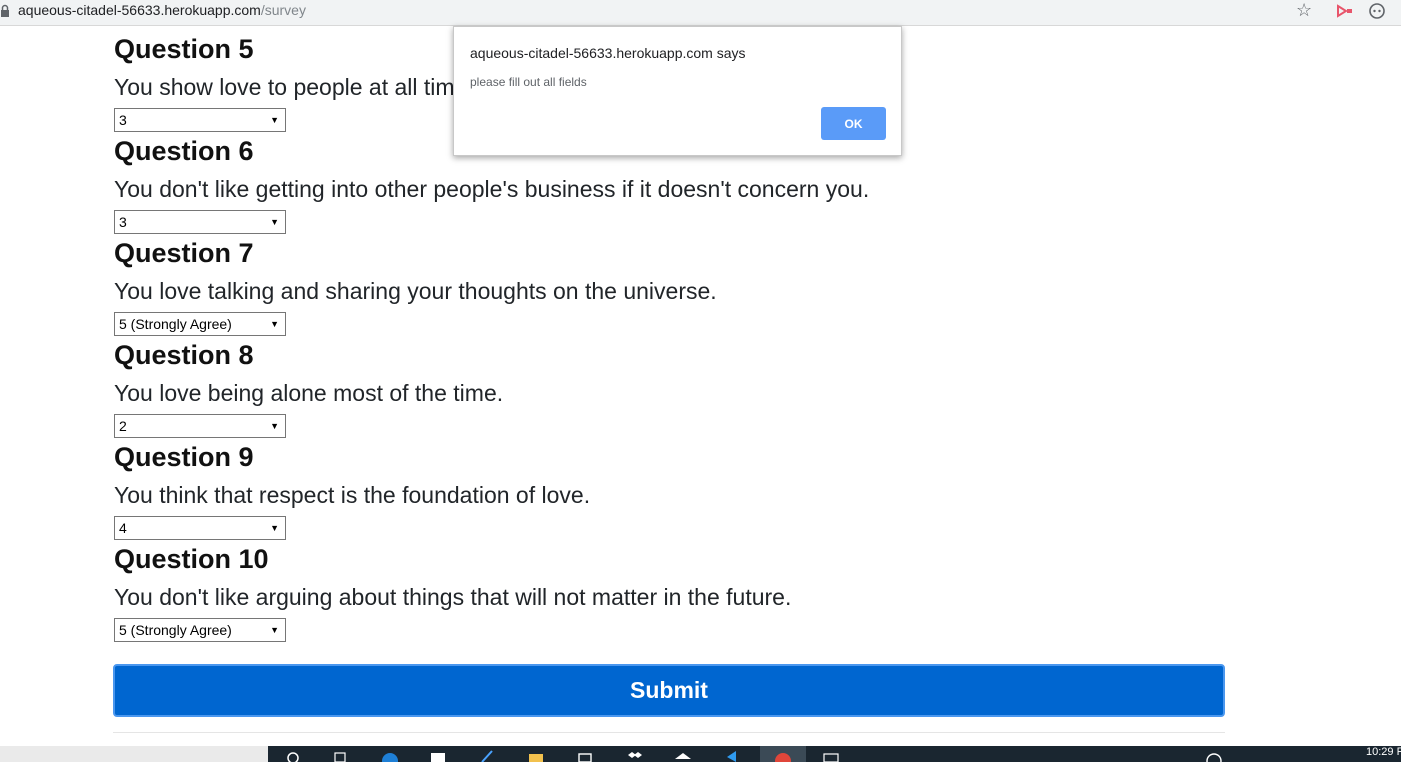 Image resolution: width=1401 pixels, height=762 pixels. Describe the element at coordinates (175, 630) in the screenshot. I see `question-10-selected-value: 5 (Strongly Agree)` at that location.